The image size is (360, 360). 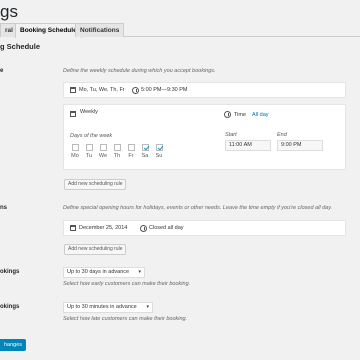 I want to click on time-label: Time, so click(x=240, y=115).